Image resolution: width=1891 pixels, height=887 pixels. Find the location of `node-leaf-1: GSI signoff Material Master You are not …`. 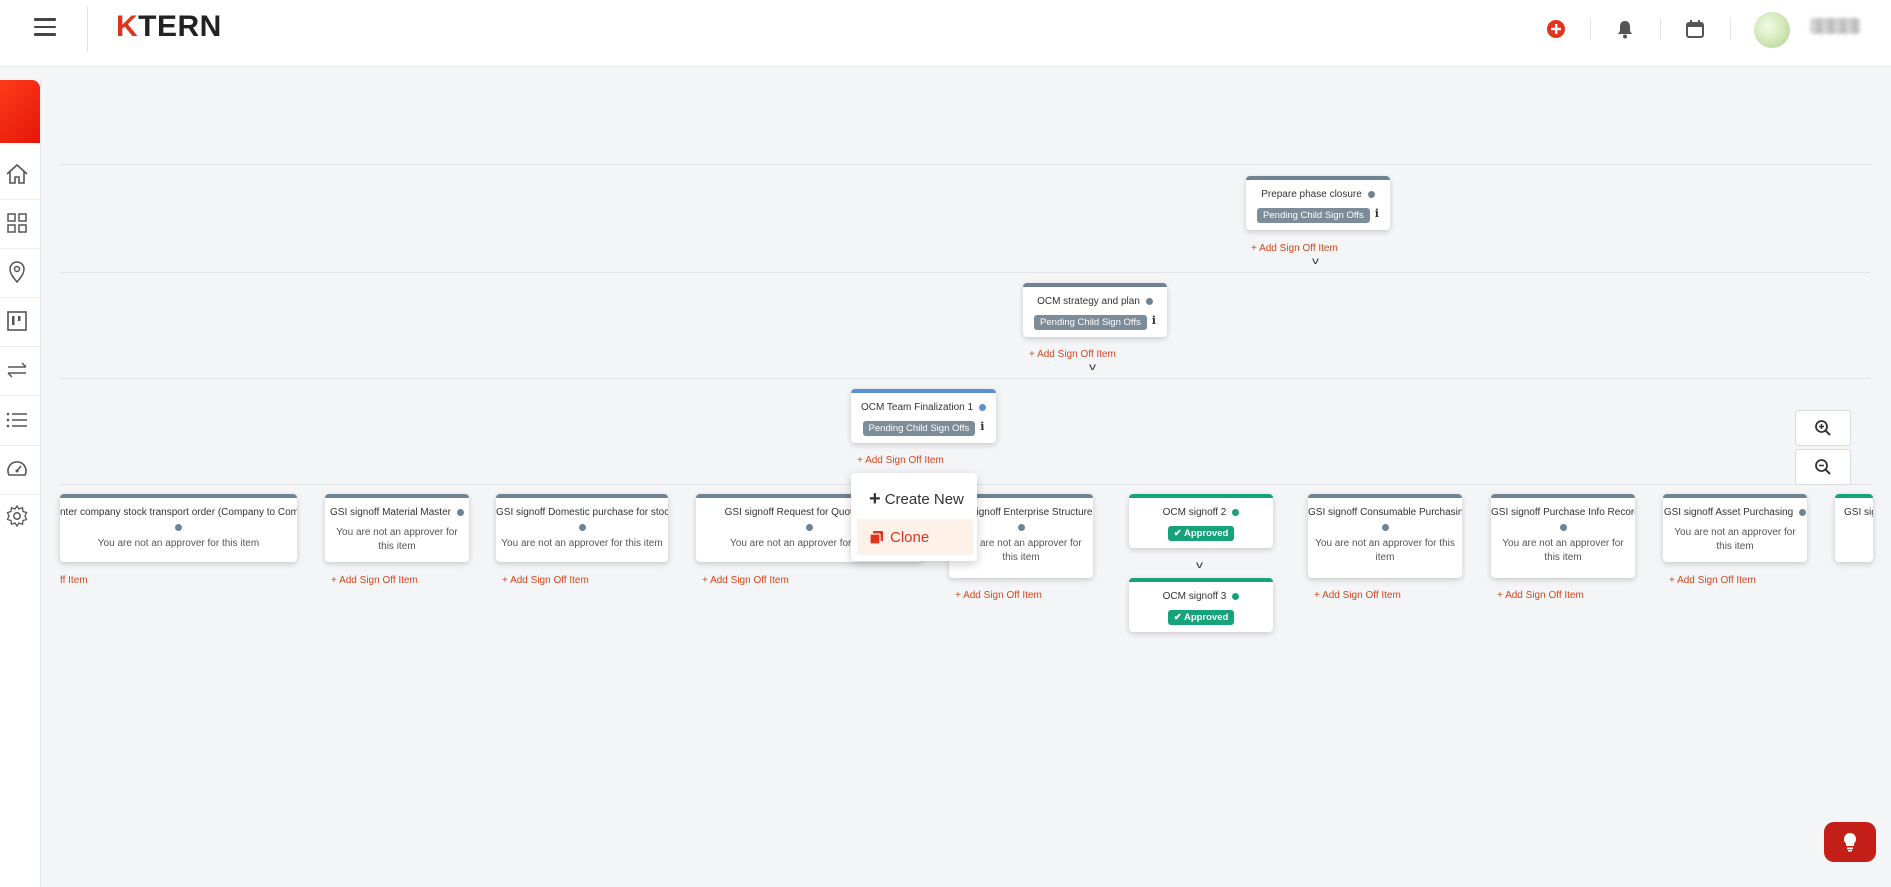

node-leaf-1: GSI signoff Material Master You are not … is located at coordinates (397, 528).